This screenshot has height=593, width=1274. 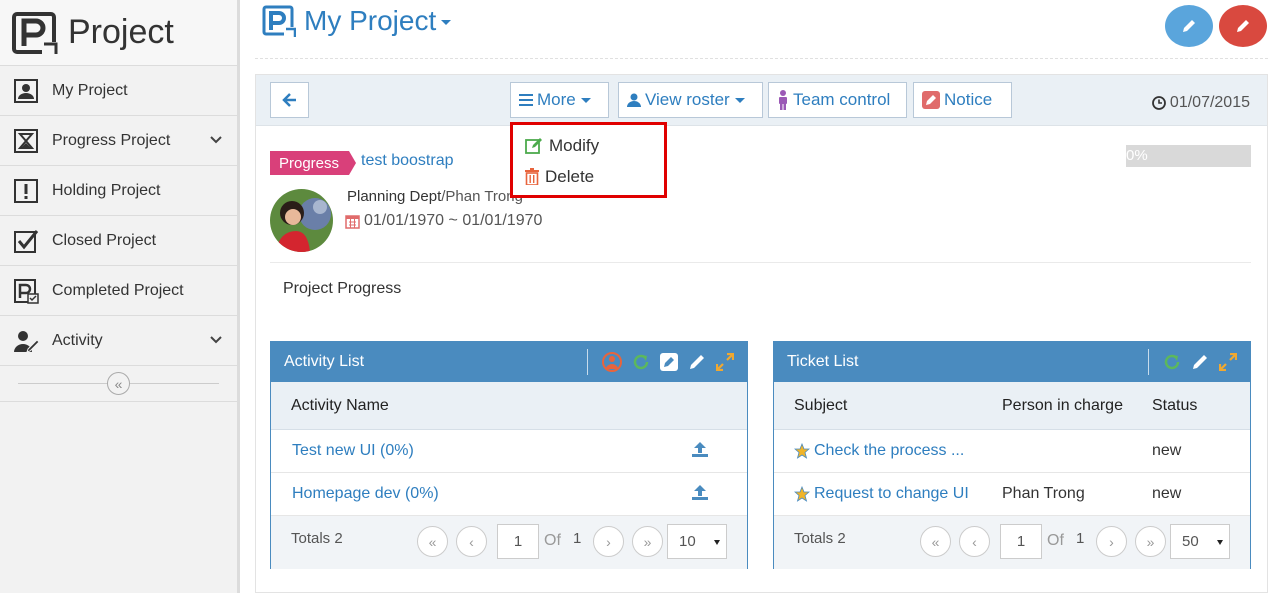 I want to click on page-size-value: 50, so click(x=1190, y=541).